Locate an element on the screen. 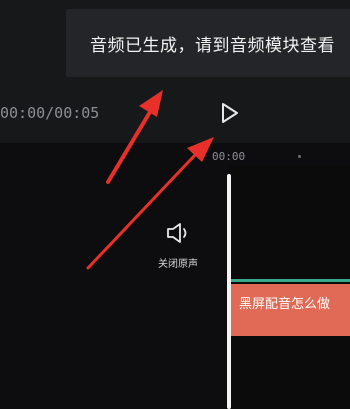 This screenshot has width=350, height=409. play-icon is located at coordinates (230, 113).